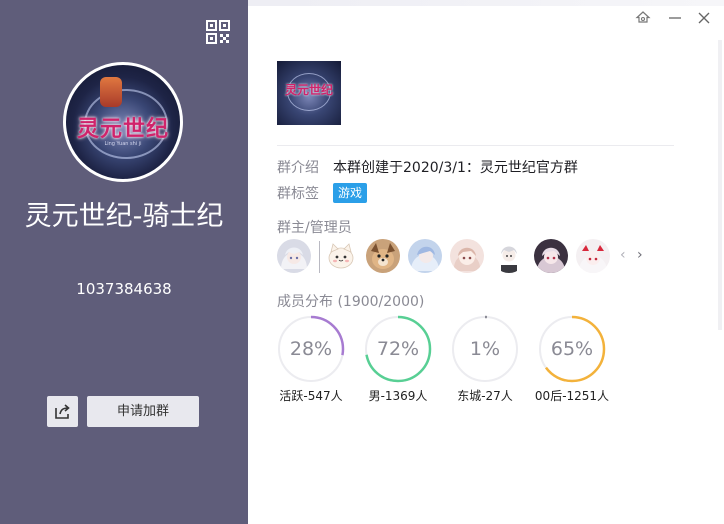 The height and width of the screenshot is (524, 724). Describe the element at coordinates (720, 185) in the screenshot. I see `scrollbar` at that location.